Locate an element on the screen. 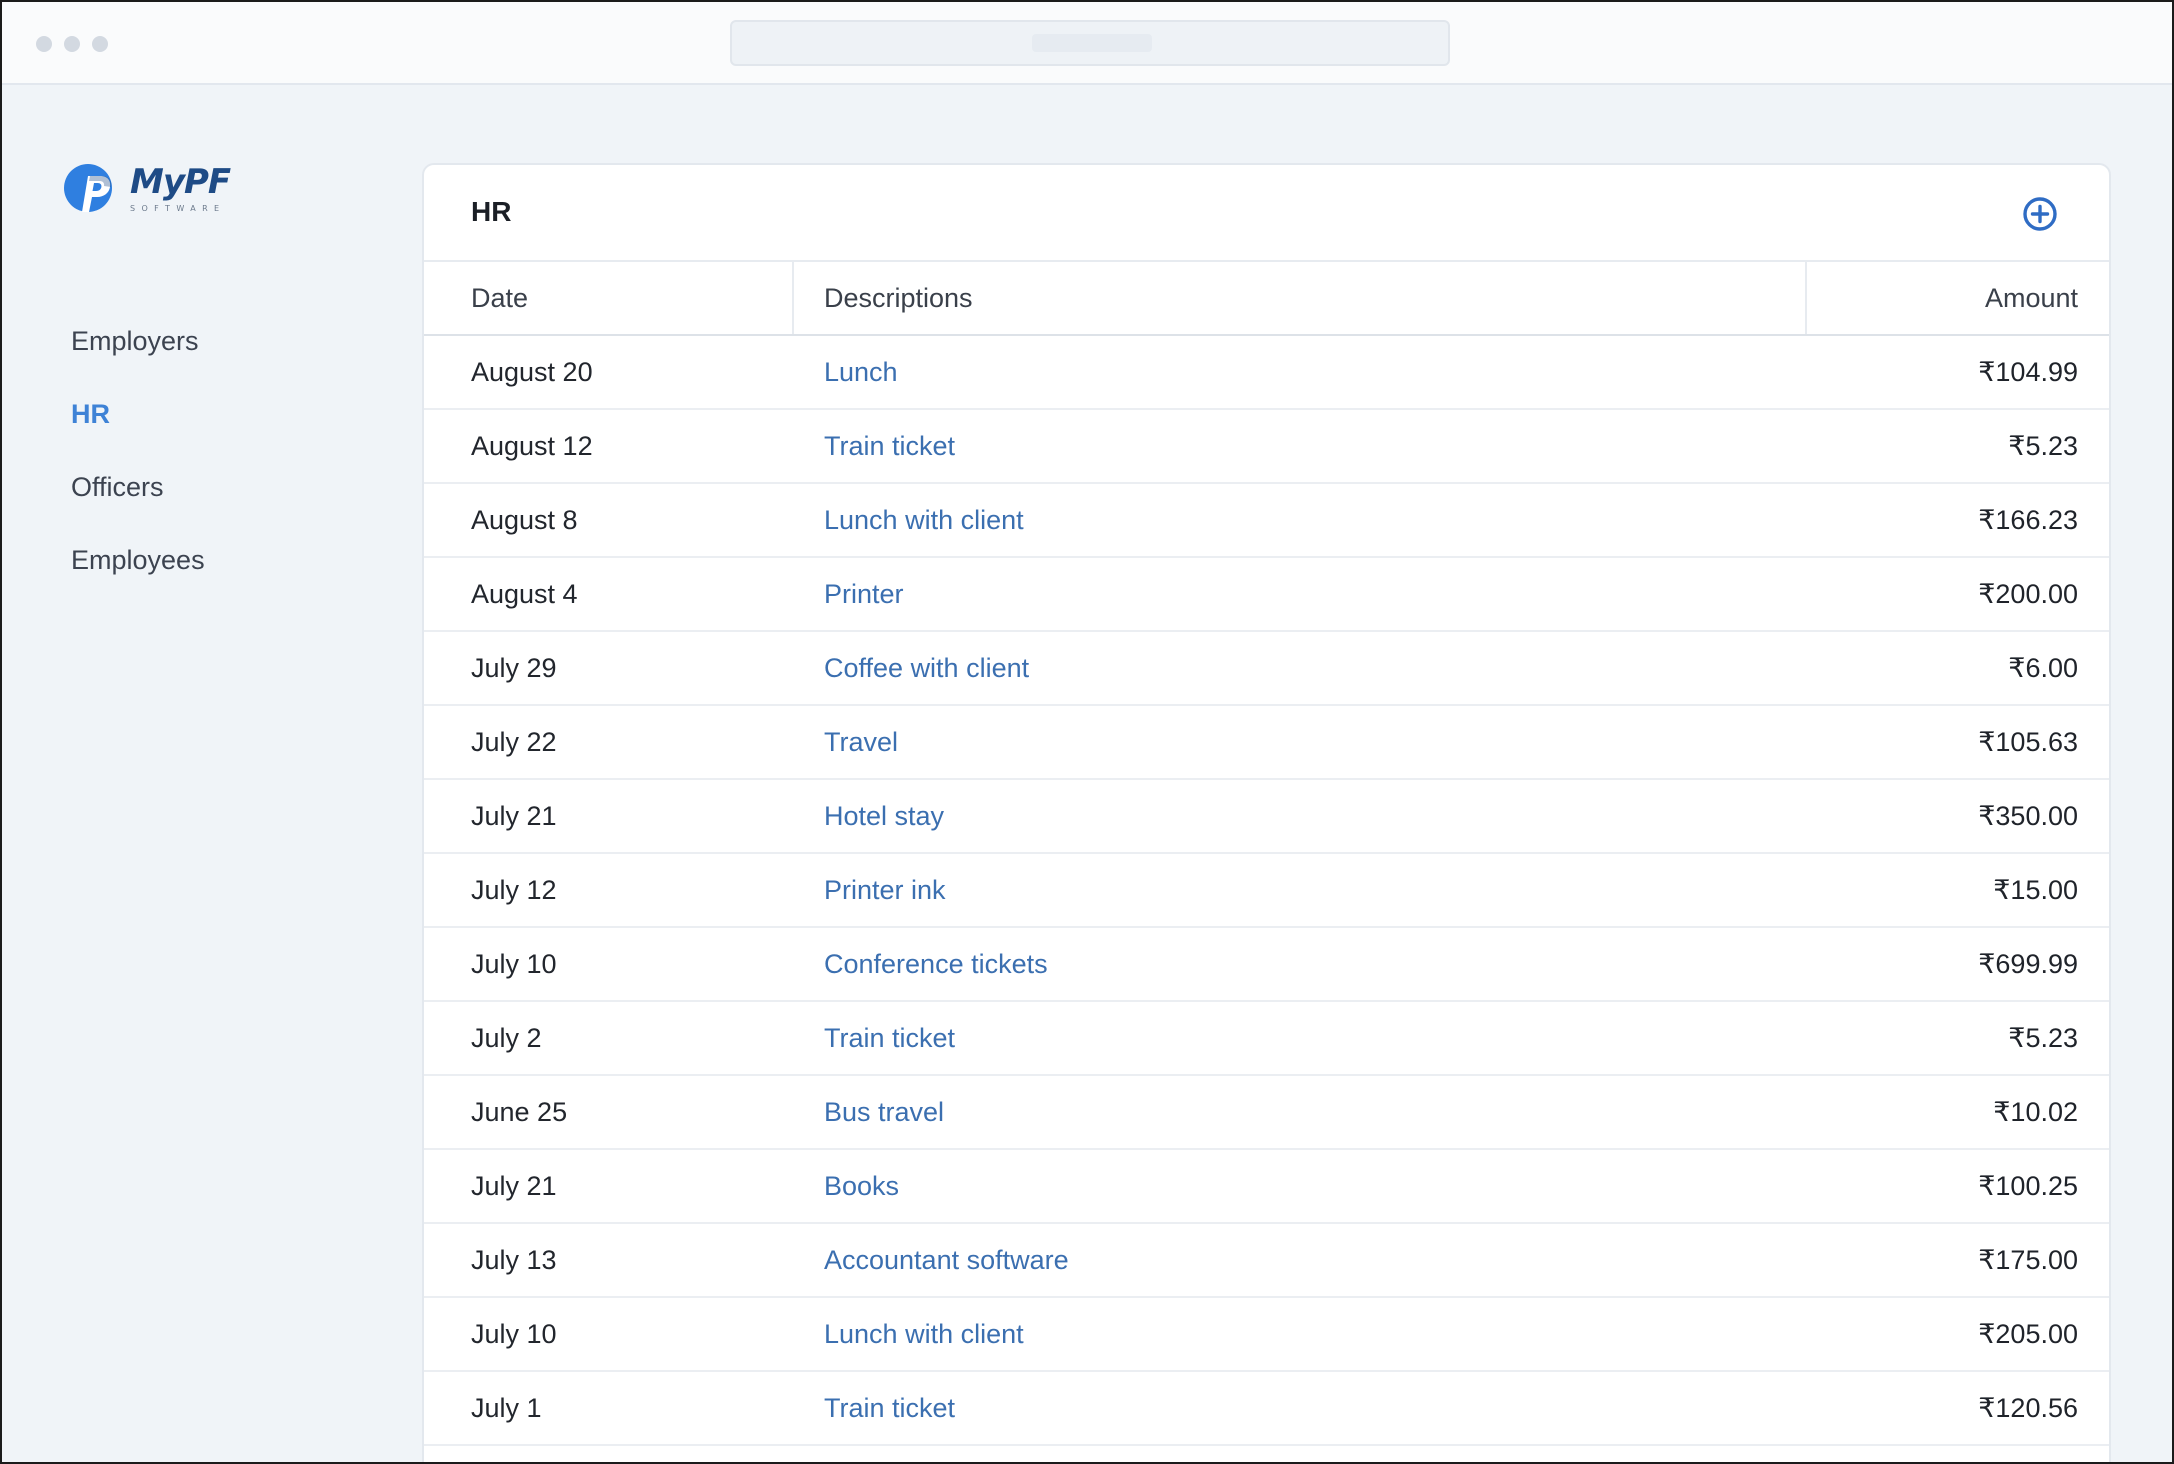  row-amount: ₹120.56 is located at coordinates (2028, 1408).